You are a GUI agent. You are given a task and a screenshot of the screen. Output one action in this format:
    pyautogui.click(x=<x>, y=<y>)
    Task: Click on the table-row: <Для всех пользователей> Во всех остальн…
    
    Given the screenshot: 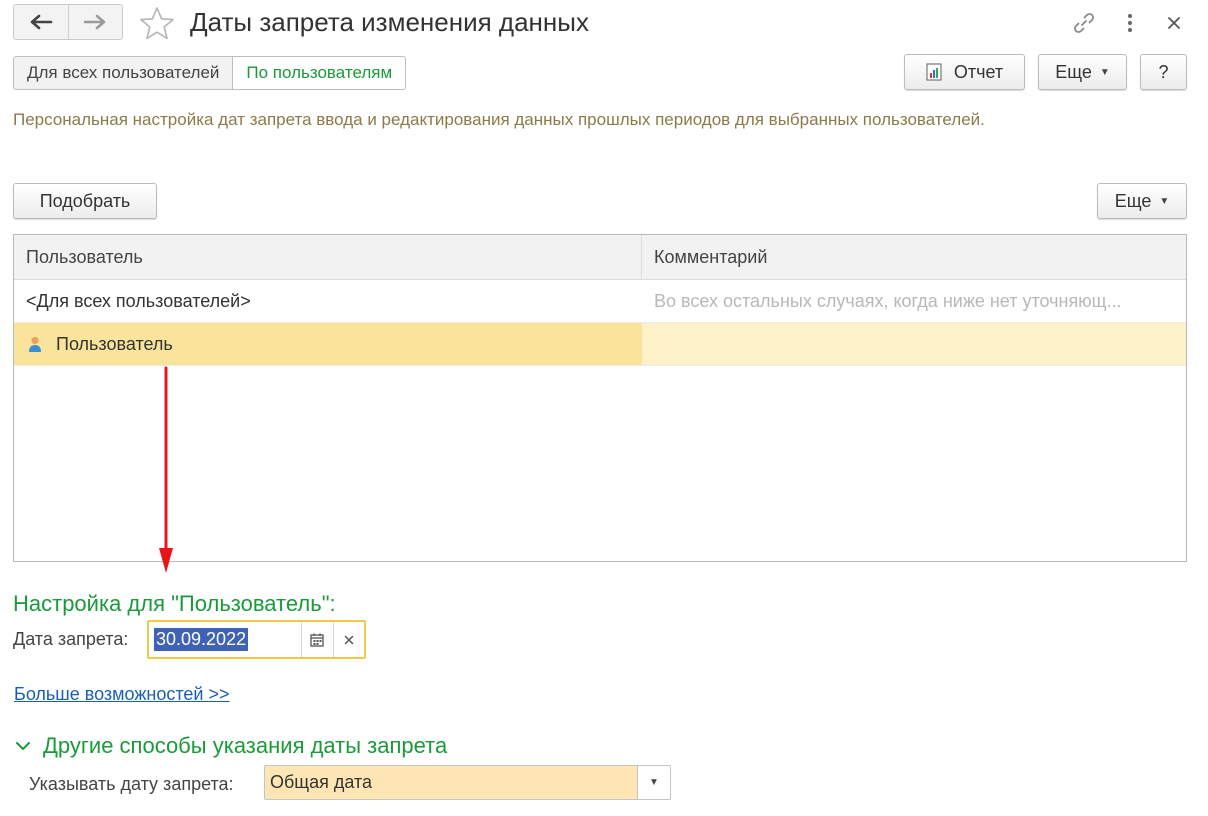 What is the action you would take?
    pyautogui.click(x=600, y=301)
    